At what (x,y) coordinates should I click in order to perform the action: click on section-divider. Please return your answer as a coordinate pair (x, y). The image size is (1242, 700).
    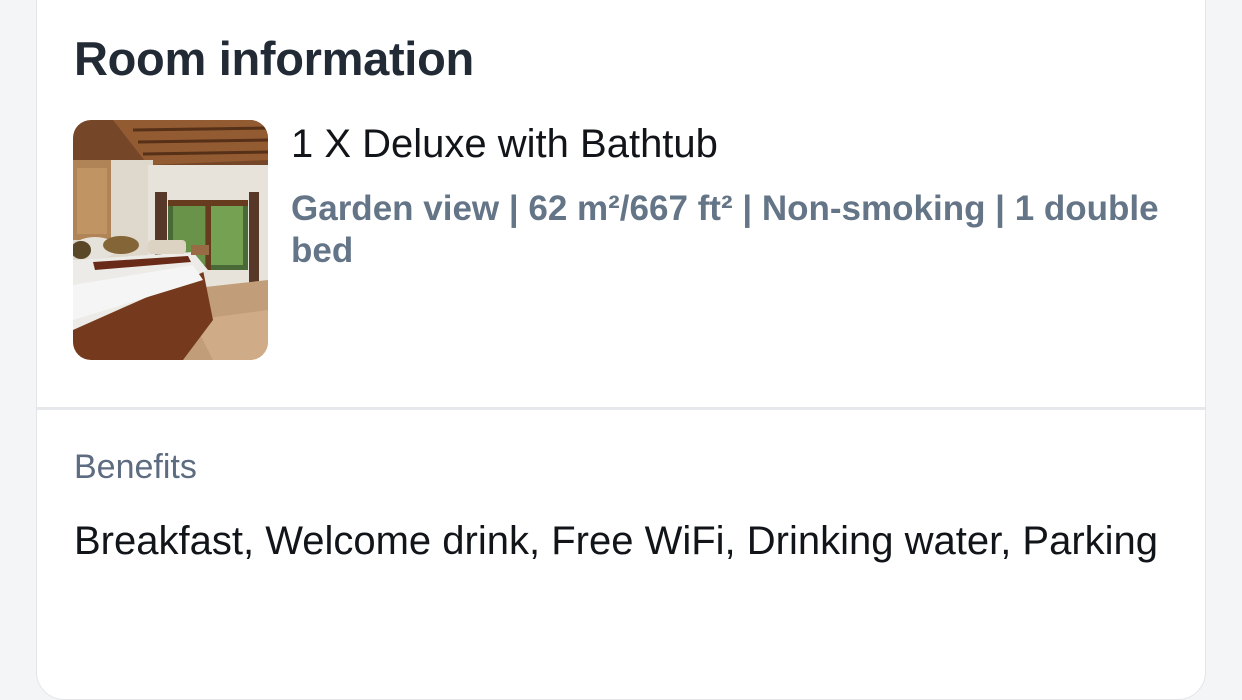
    Looking at the image, I should click on (621, 408).